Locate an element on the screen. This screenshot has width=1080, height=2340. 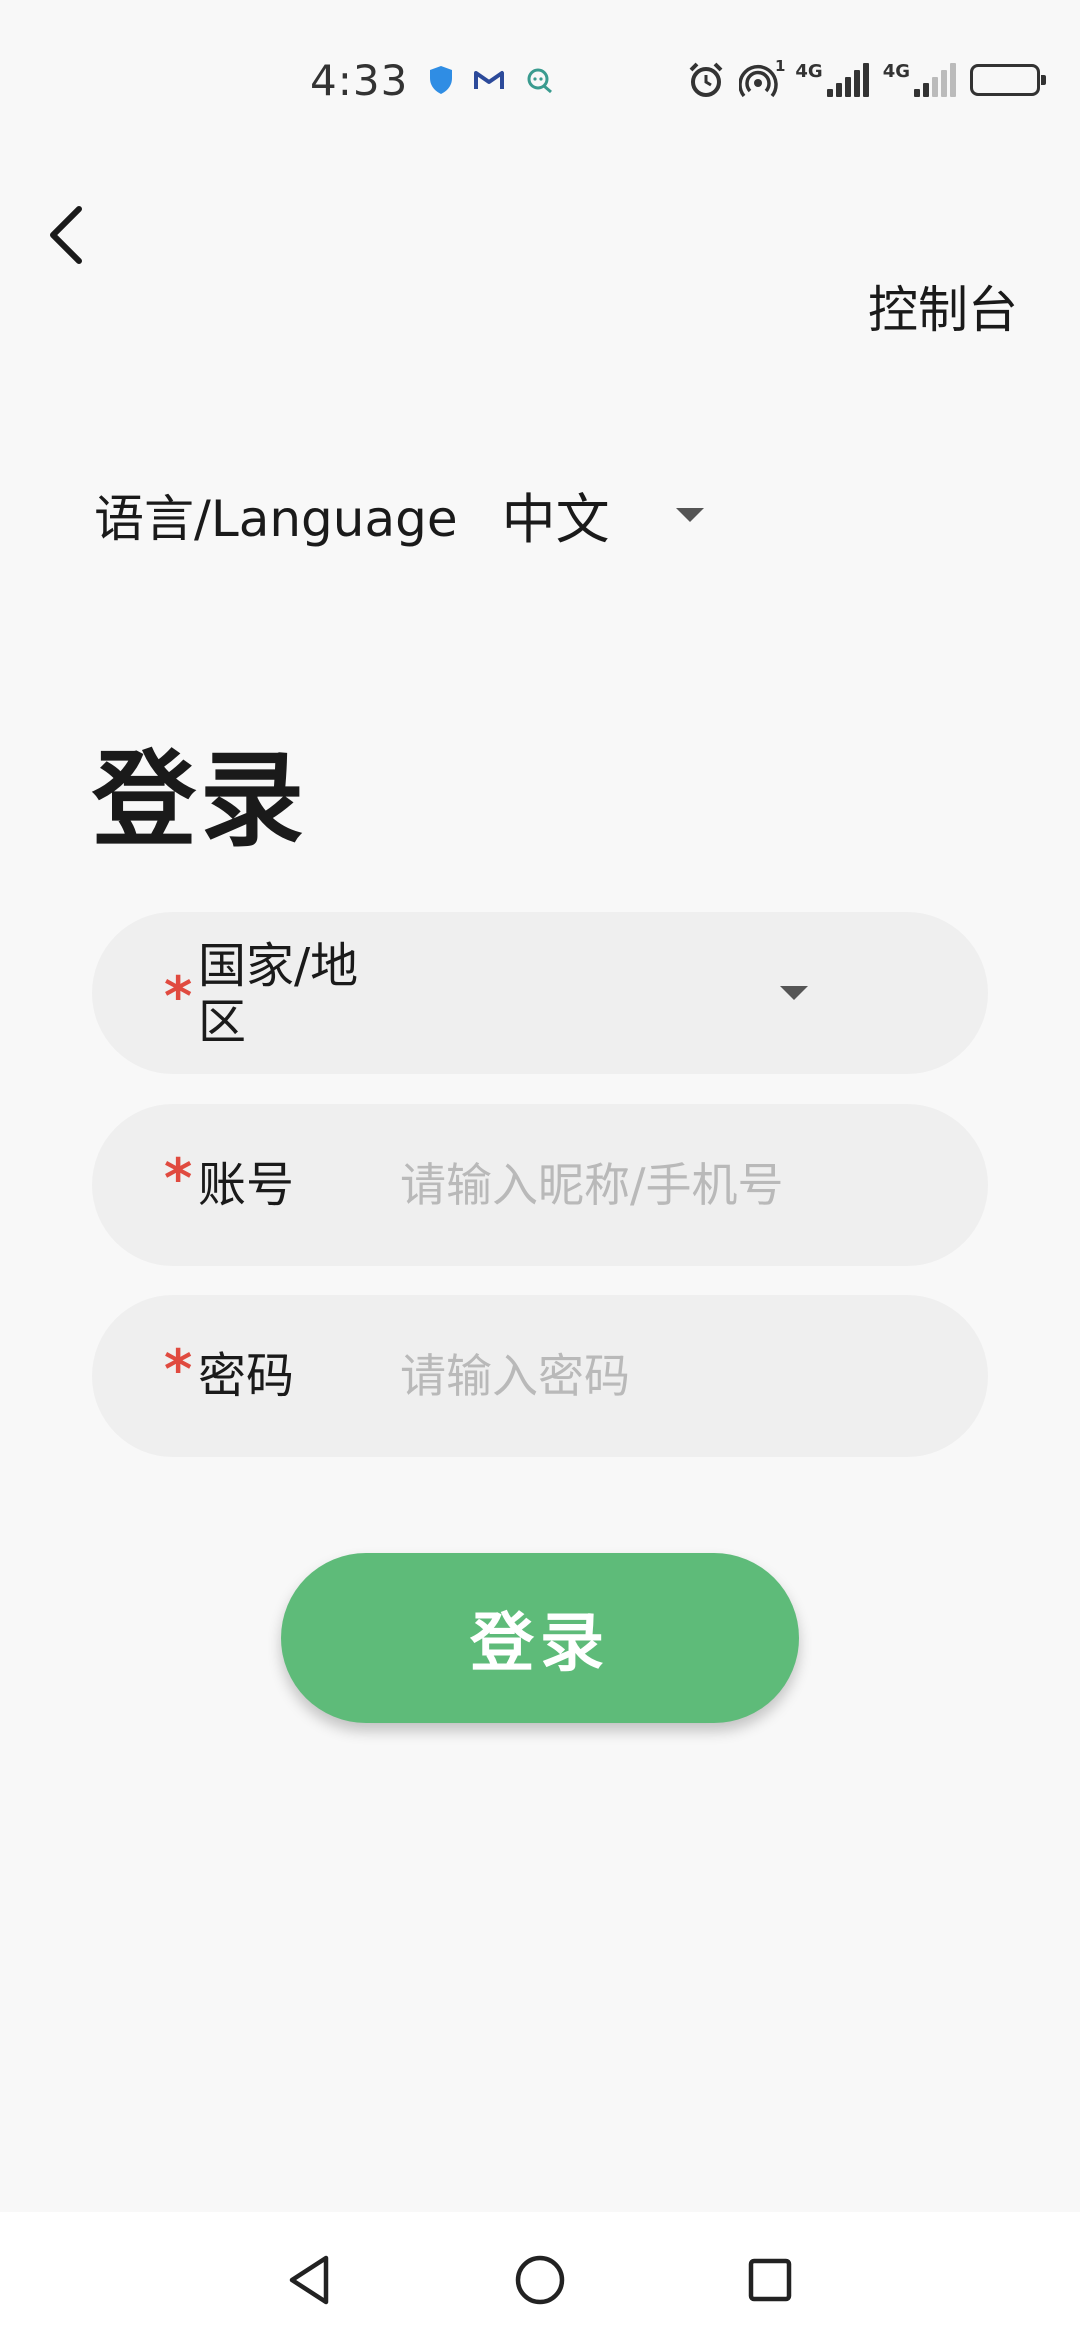
account-label: 账号 is located at coordinates (246, 1185).